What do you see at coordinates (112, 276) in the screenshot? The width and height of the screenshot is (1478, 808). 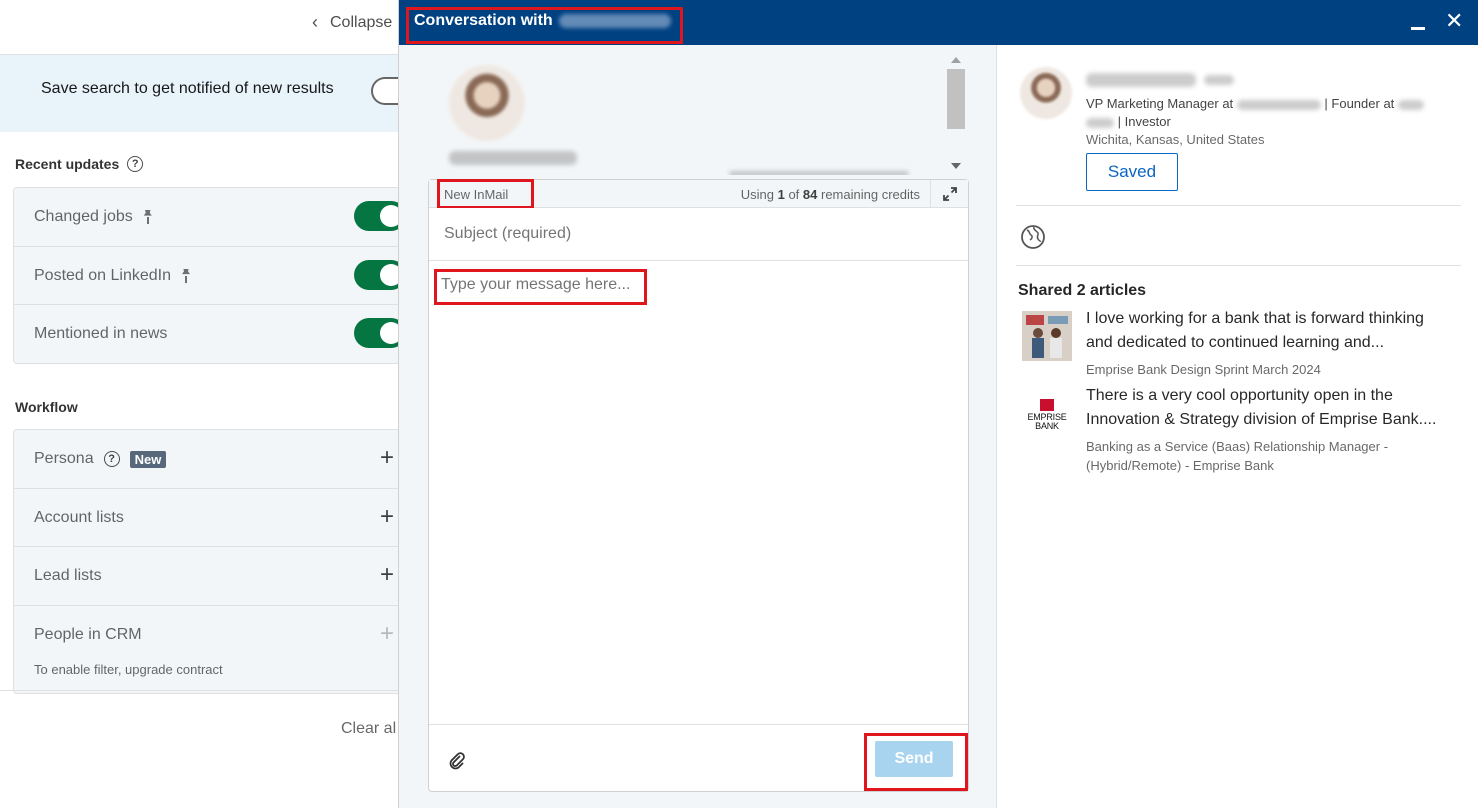 I see `filter-label: Posted on LinkedIn` at bounding box center [112, 276].